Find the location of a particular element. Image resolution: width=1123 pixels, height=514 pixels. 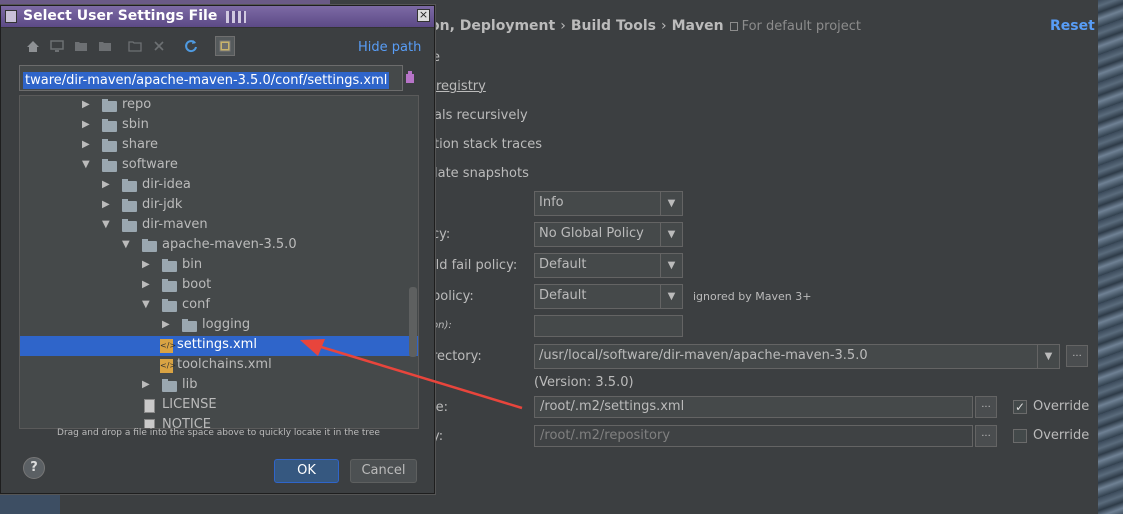

reset-link: Reset is located at coordinates (1072, 26).